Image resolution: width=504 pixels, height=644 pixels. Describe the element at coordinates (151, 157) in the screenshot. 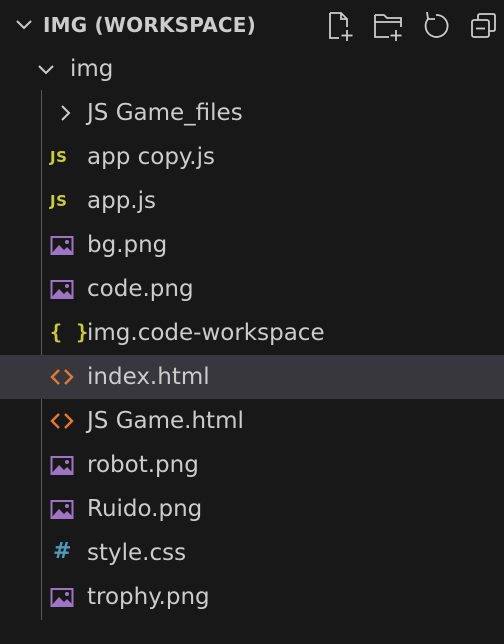

I see `tree-item-label: app copy.js` at that location.